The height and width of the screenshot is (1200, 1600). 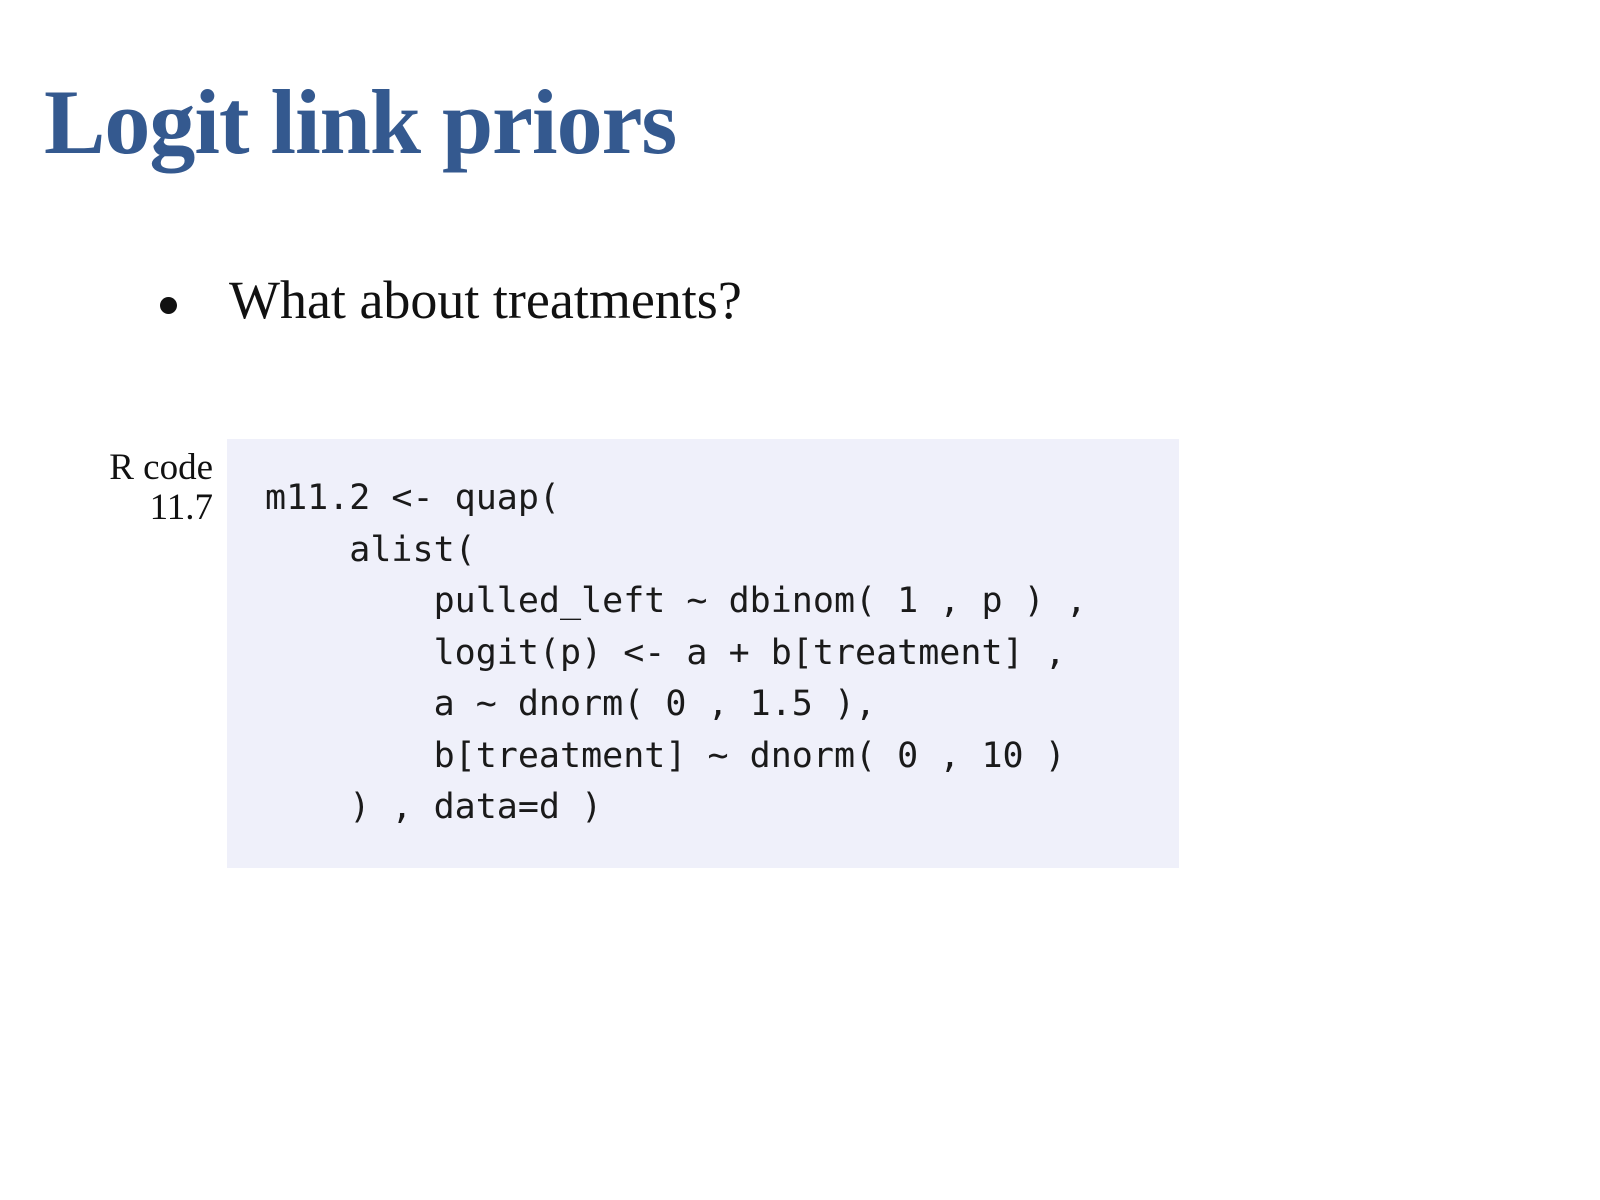 I want to click on code-label-language: R code, so click(x=161, y=467).